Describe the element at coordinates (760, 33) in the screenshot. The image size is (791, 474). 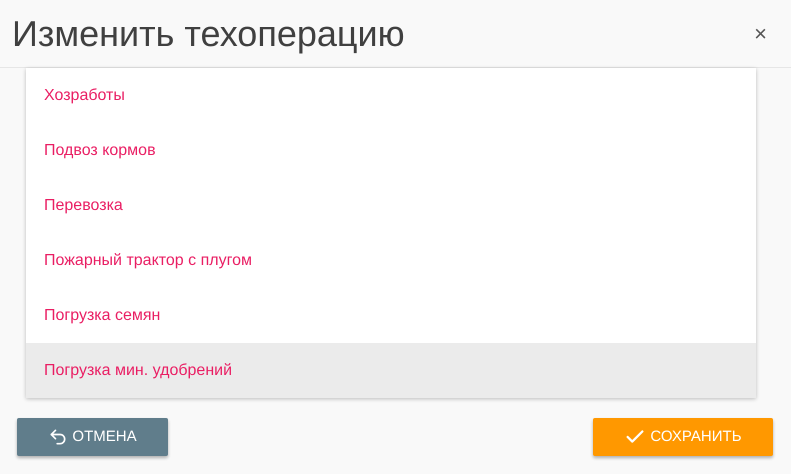
I see `close-button: ×` at that location.